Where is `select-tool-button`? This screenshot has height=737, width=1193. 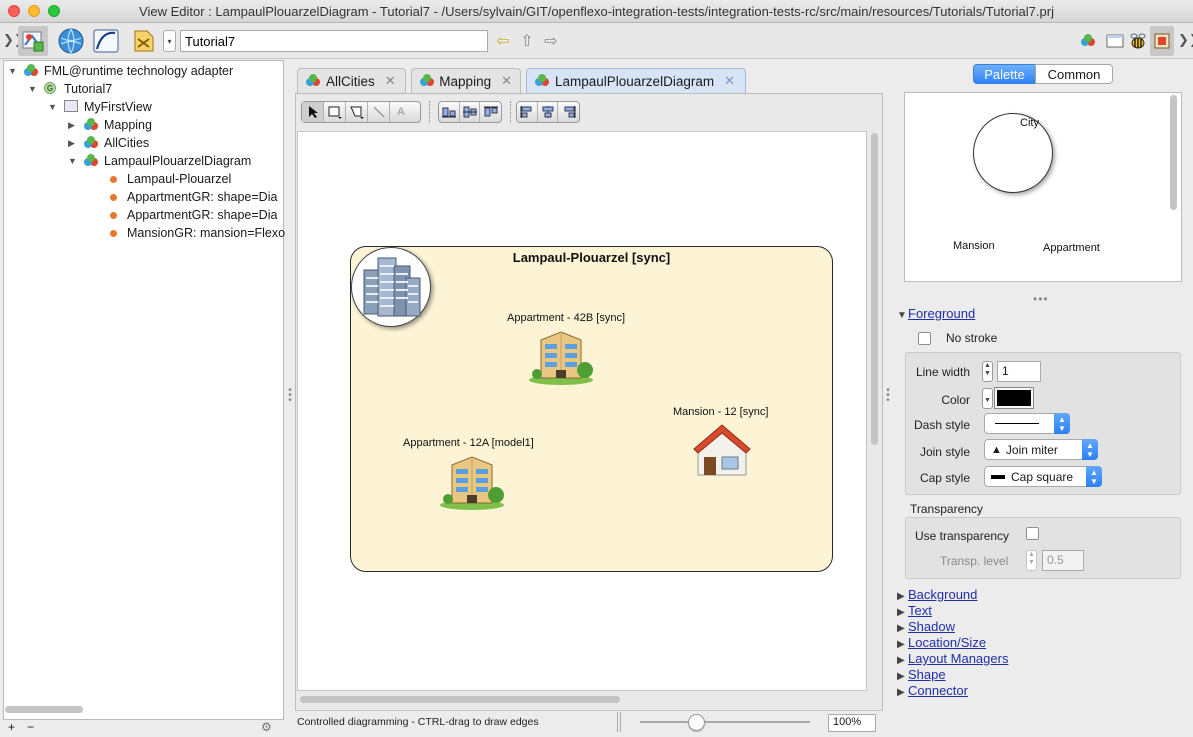
select-tool-button is located at coordinates (313, 112).